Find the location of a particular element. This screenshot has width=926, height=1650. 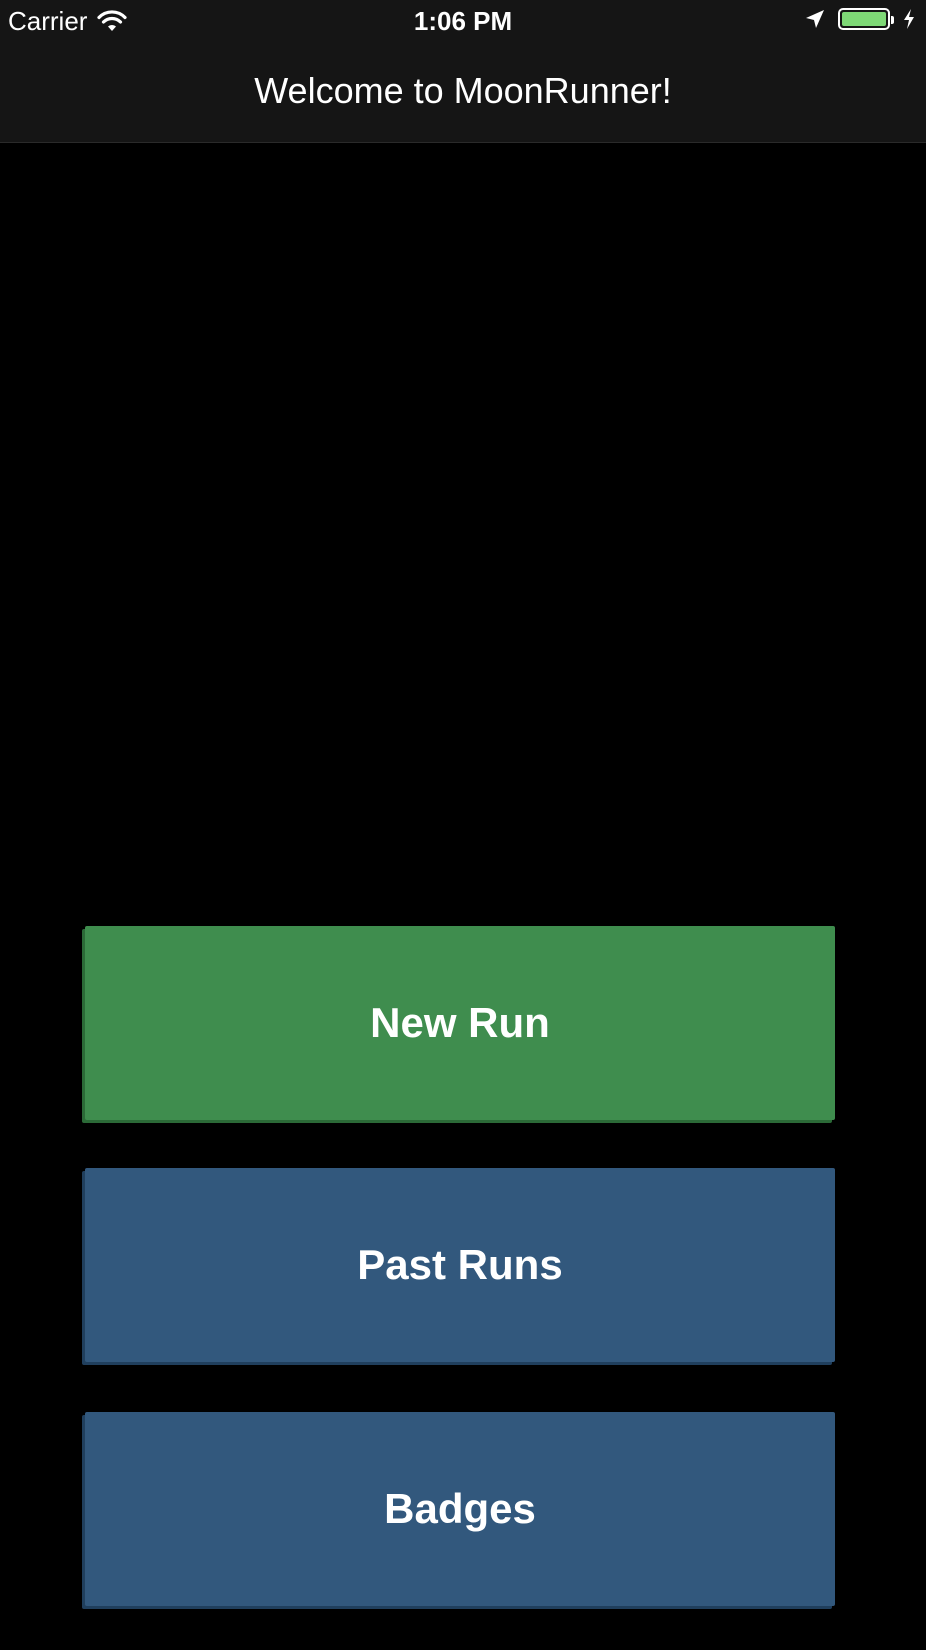

page-title: Welcome to MoonRunner! is located at coordinates (463, 90).